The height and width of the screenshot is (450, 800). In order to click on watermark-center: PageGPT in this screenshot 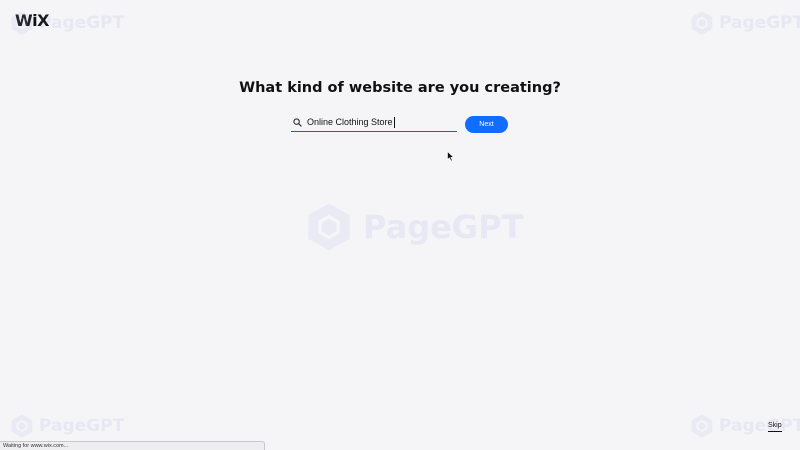, I will do `click(413, 227)`.